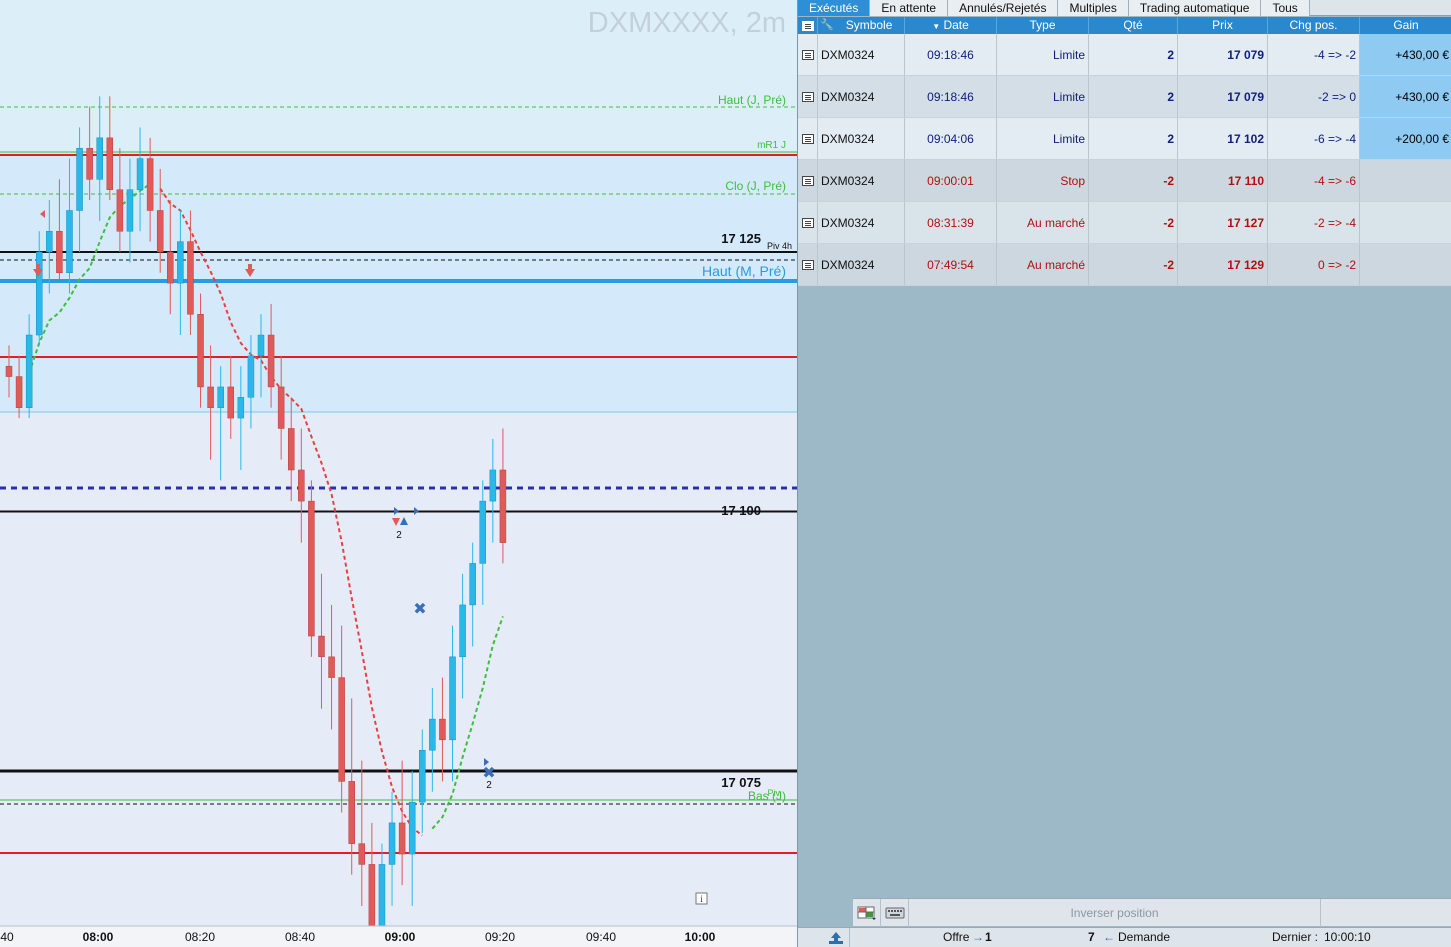  I want to click on label-haut-j-pre: Haut (J, Pré), so click(752, 100).